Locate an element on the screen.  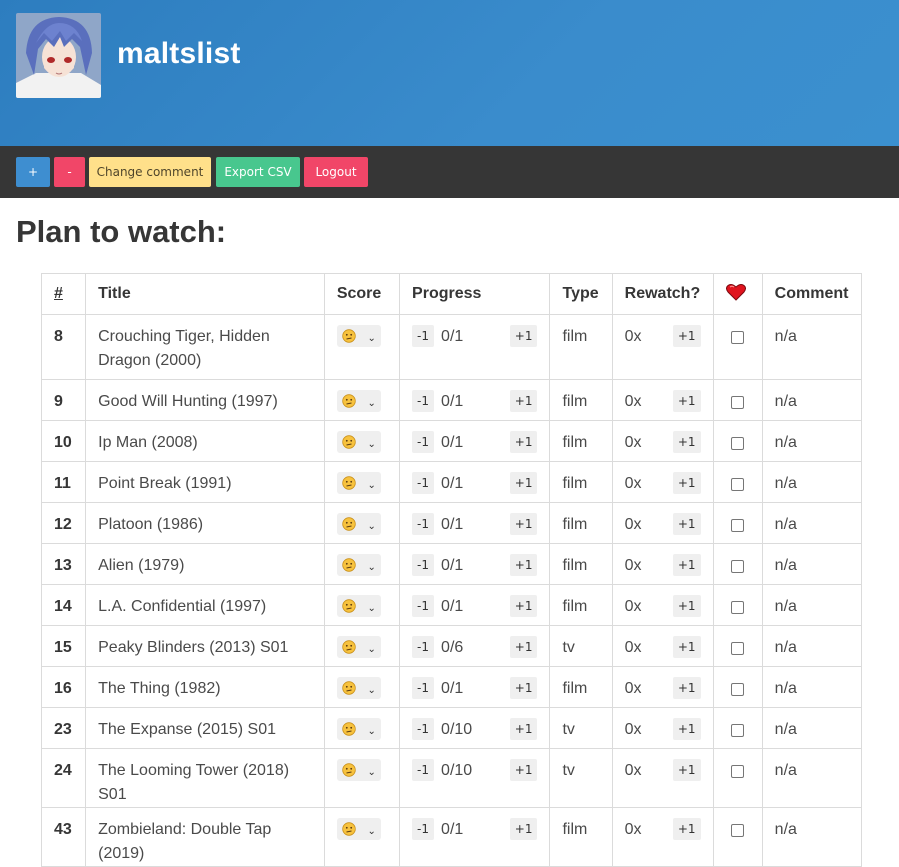
header-num: # is located at coordinates (63, 294).